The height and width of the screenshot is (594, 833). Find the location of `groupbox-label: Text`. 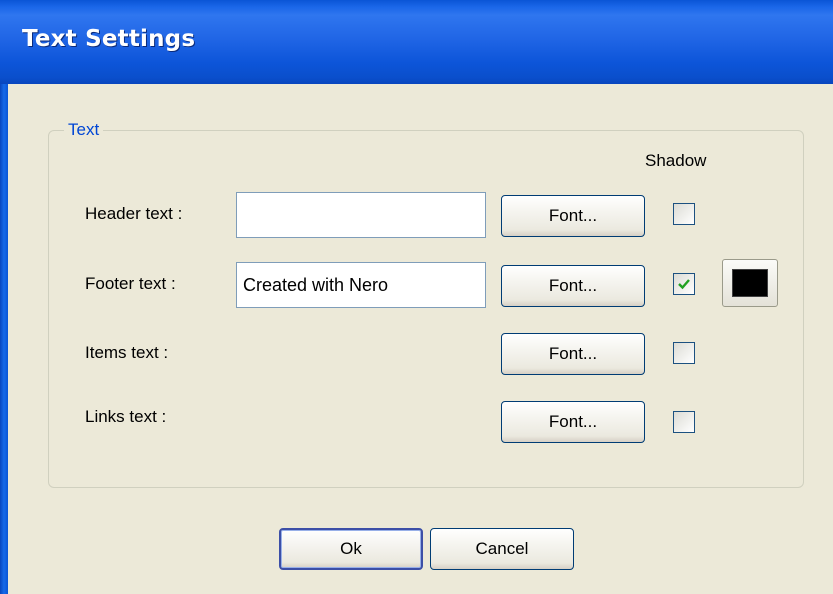

groupbox-label: Text is located at coordinates (84, 130).